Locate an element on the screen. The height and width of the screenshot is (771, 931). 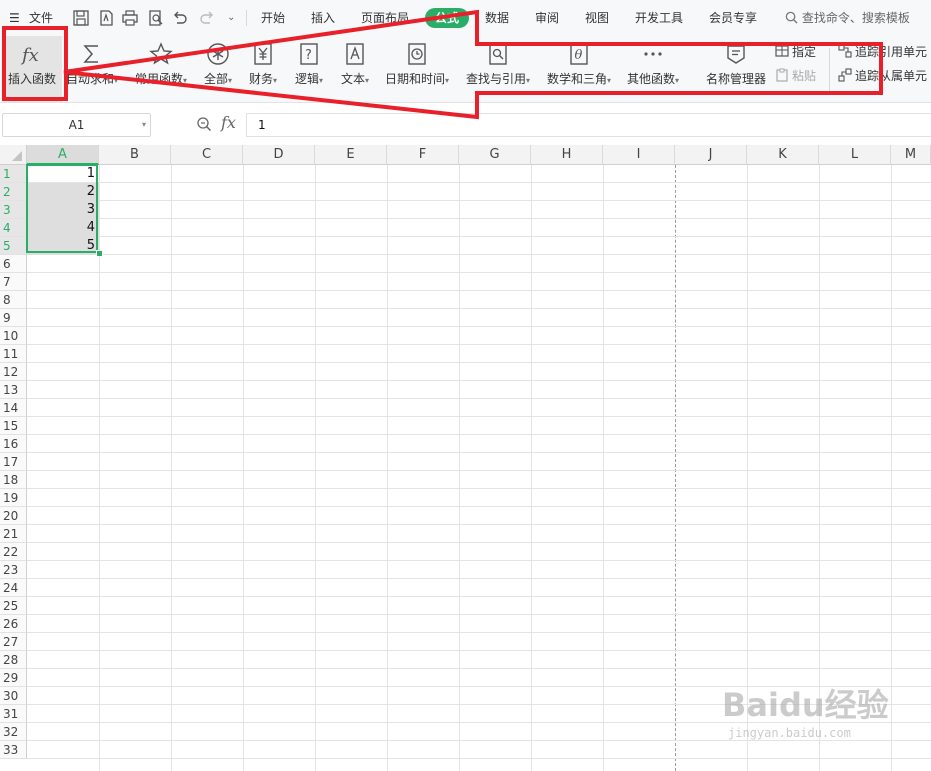
row-header-27: 27 is located at coordinates (13, 642).